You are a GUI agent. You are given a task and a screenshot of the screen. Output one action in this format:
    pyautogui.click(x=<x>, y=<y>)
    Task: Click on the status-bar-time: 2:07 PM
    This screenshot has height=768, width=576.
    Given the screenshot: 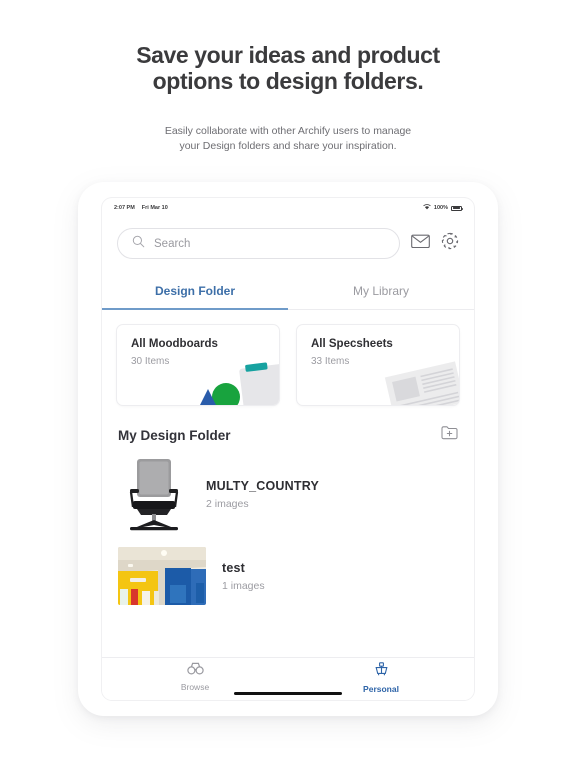 What is the action you would take?
    pyautogui.click(x=124, y=208)
    